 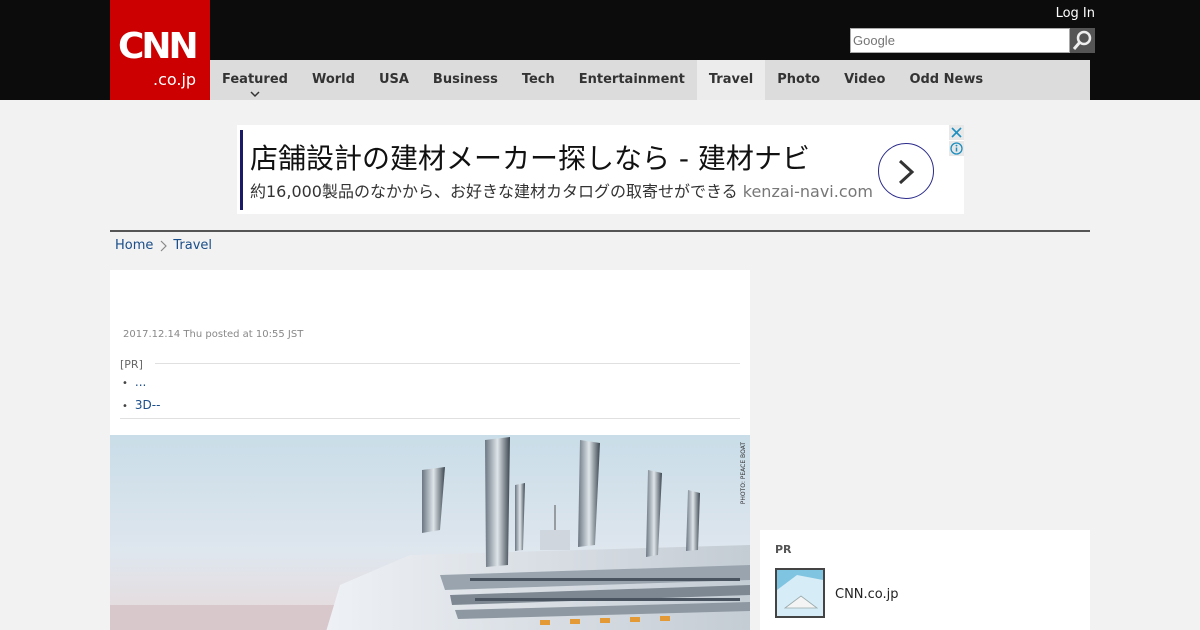 What do you see at coordinates (783, 549) in the screenshot?
I see `sidebar-pr-label: PR` at bounding box center [783, 549].